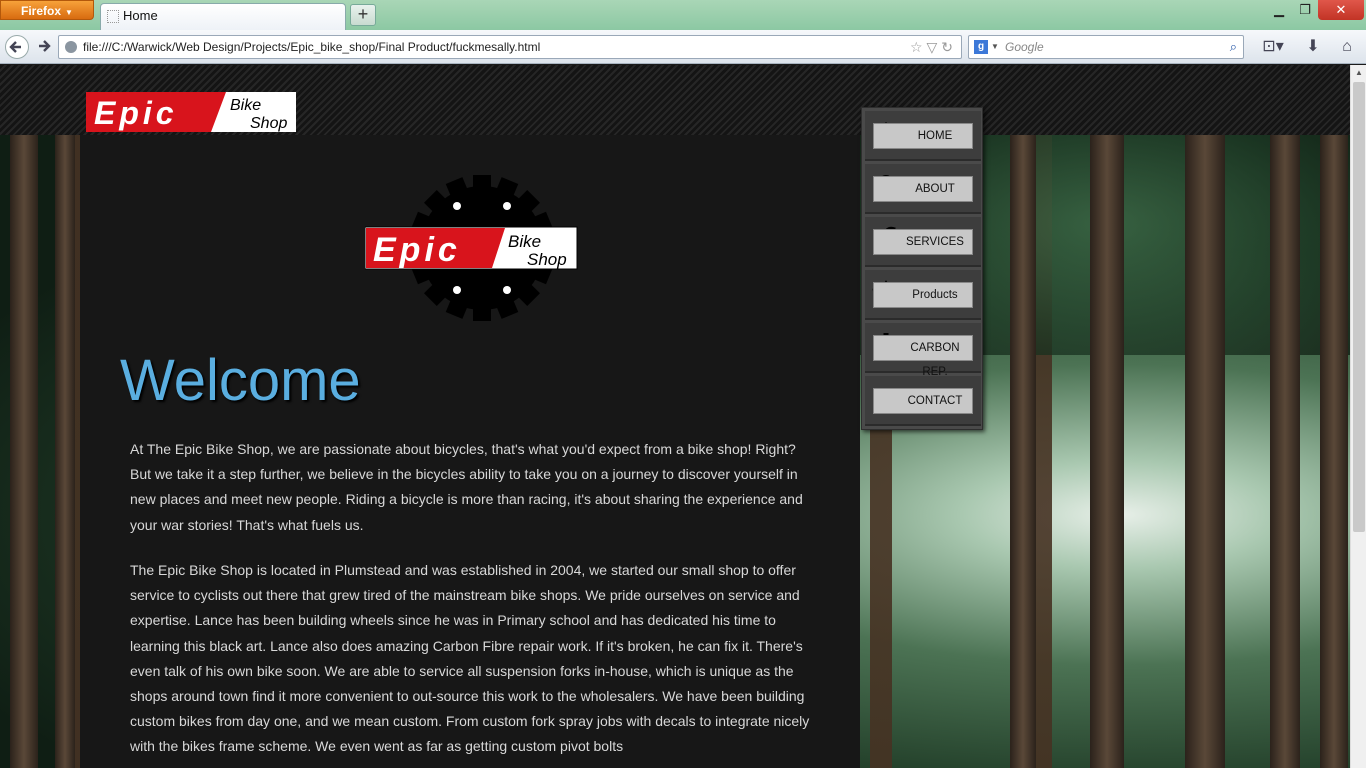 The width and height of the screenshot is (1366, 768). What do you see at coordinates (933, 47) in the screenshot?
I see `url-actions: ☆▽↻` at bounding box center [933, 47].